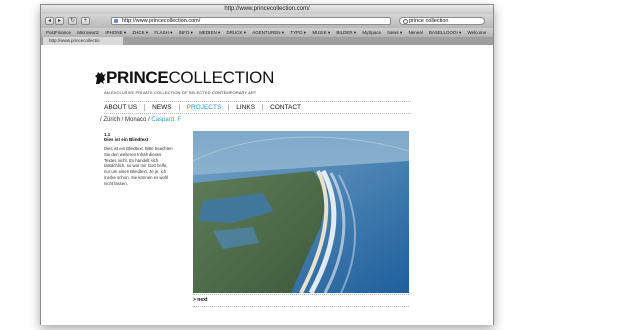 This screenshot has height=330, width=630. I want to click on search-input: prince collection, so click(442, 21).